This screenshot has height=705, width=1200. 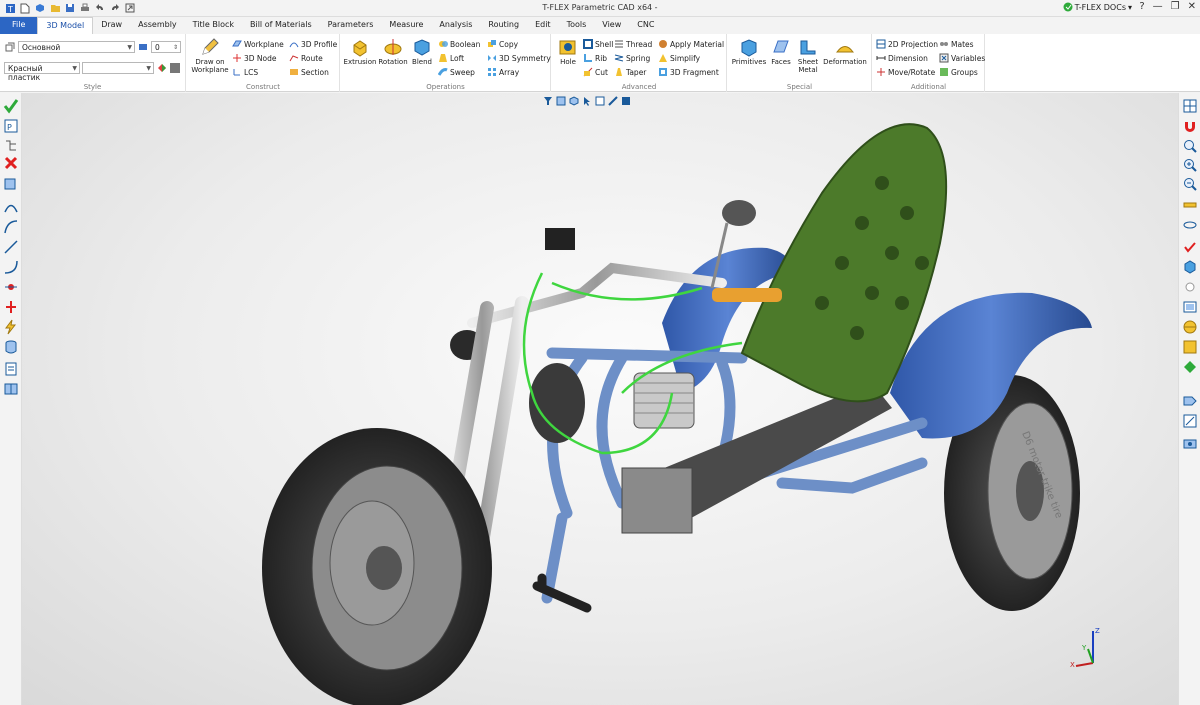 What do you see at coordinates (1158, 6) in the screenshot?
I see `minimize-button: —` at bounding box center [1158, 6].